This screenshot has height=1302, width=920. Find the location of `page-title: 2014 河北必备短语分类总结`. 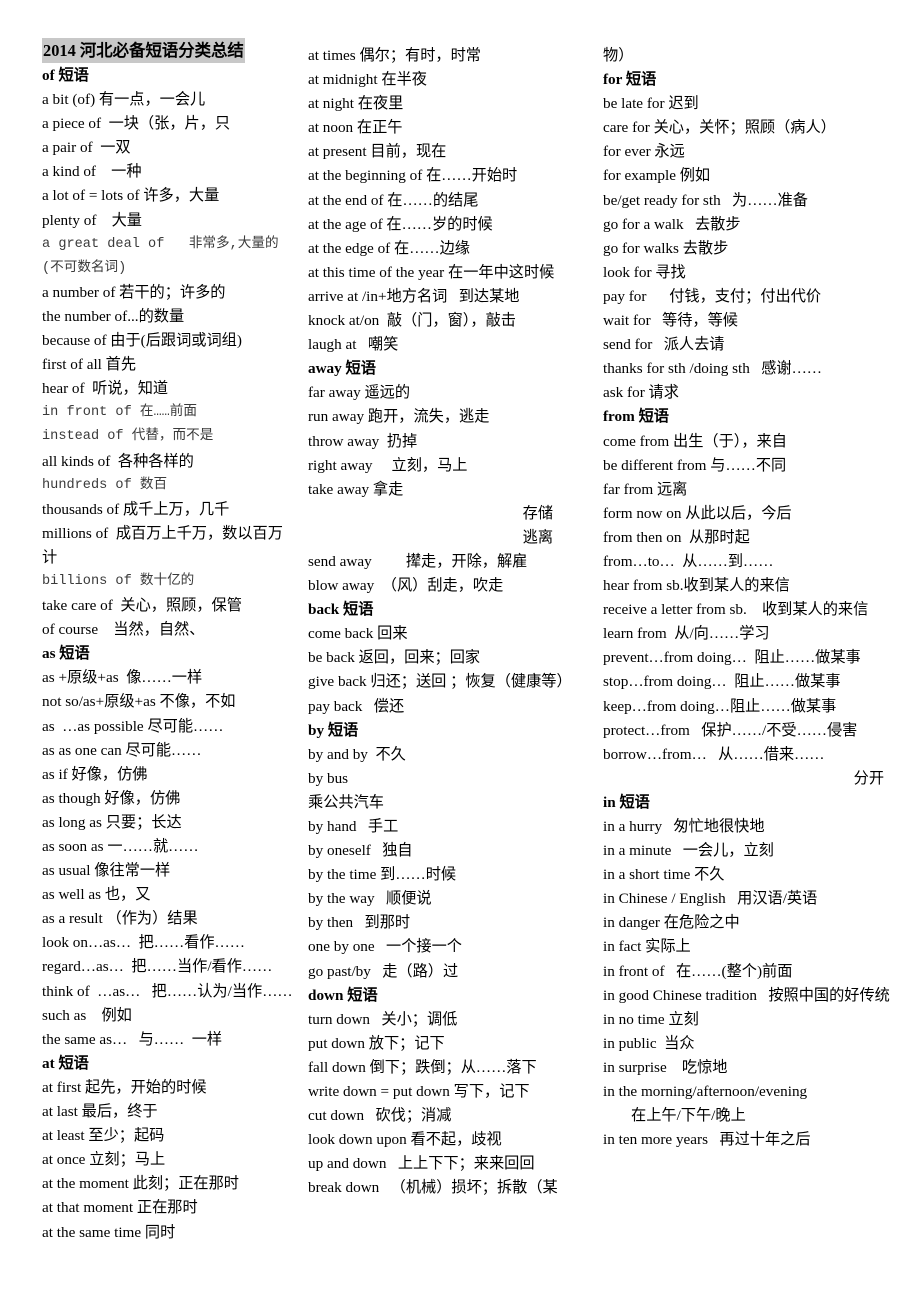

page-title: 2014 河北必备短语分类总结 is located at coordinates (143, 50).